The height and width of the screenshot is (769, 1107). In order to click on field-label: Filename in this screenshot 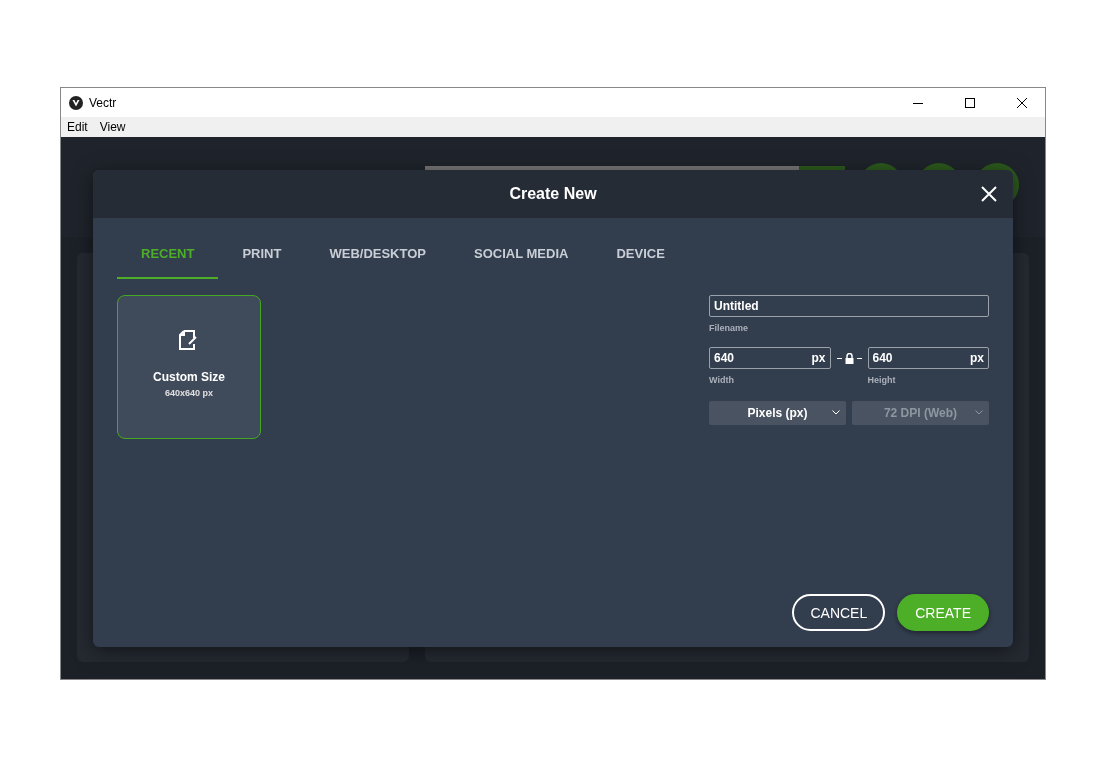, I will do `click(729, 328)`.